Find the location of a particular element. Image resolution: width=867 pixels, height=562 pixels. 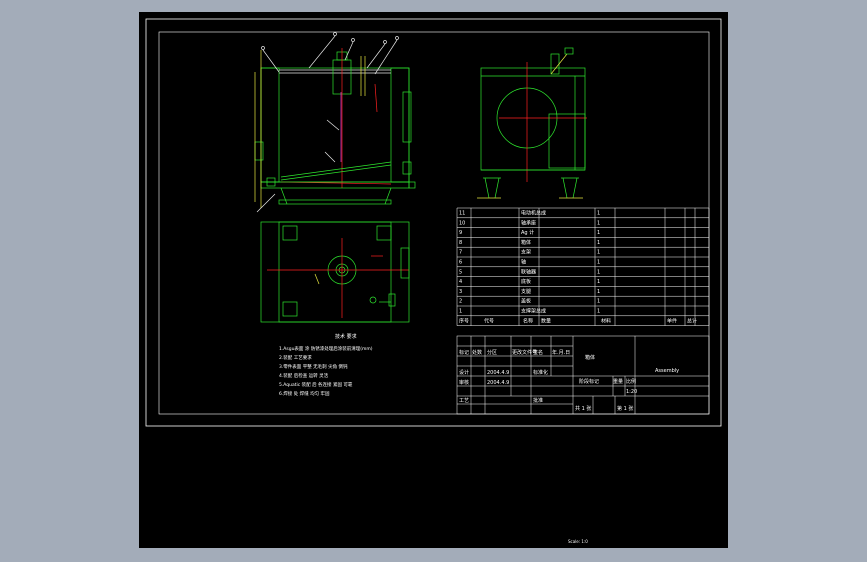

title-date2: 2004.4.9 is located at coordinates (498, 383).